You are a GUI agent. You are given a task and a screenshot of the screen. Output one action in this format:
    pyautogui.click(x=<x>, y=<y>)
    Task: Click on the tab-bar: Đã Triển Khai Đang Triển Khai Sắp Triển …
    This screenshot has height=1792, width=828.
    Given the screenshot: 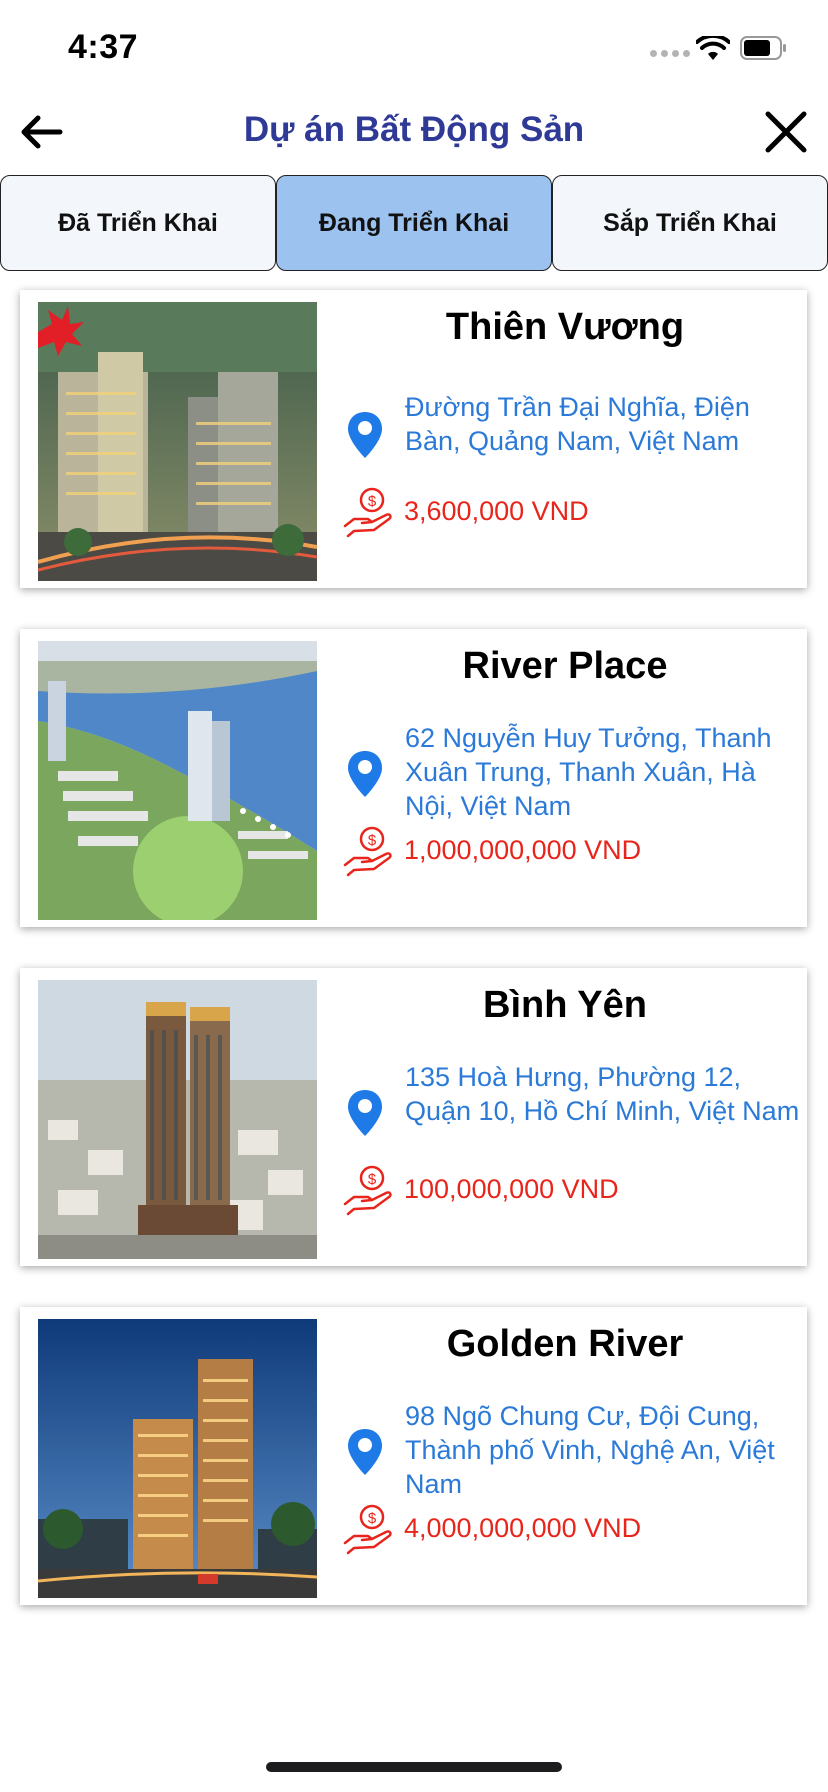 What is the action you would take?
    pyautogui.click(x=414, y=223)
    